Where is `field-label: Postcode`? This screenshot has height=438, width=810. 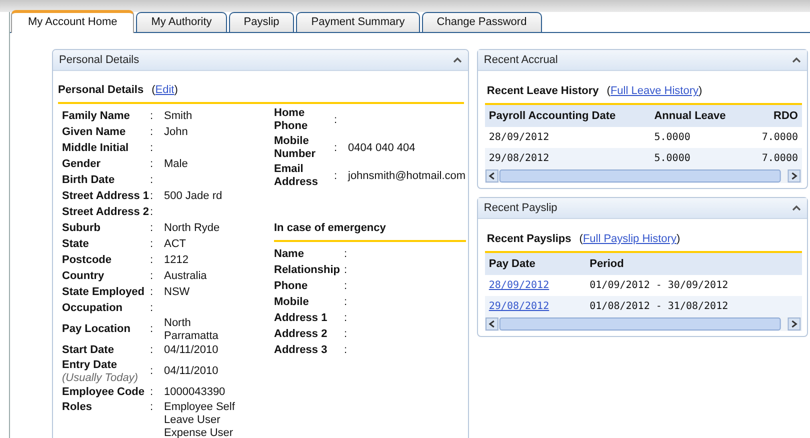 field-label: Postcode is located at coordinates (87, 260).